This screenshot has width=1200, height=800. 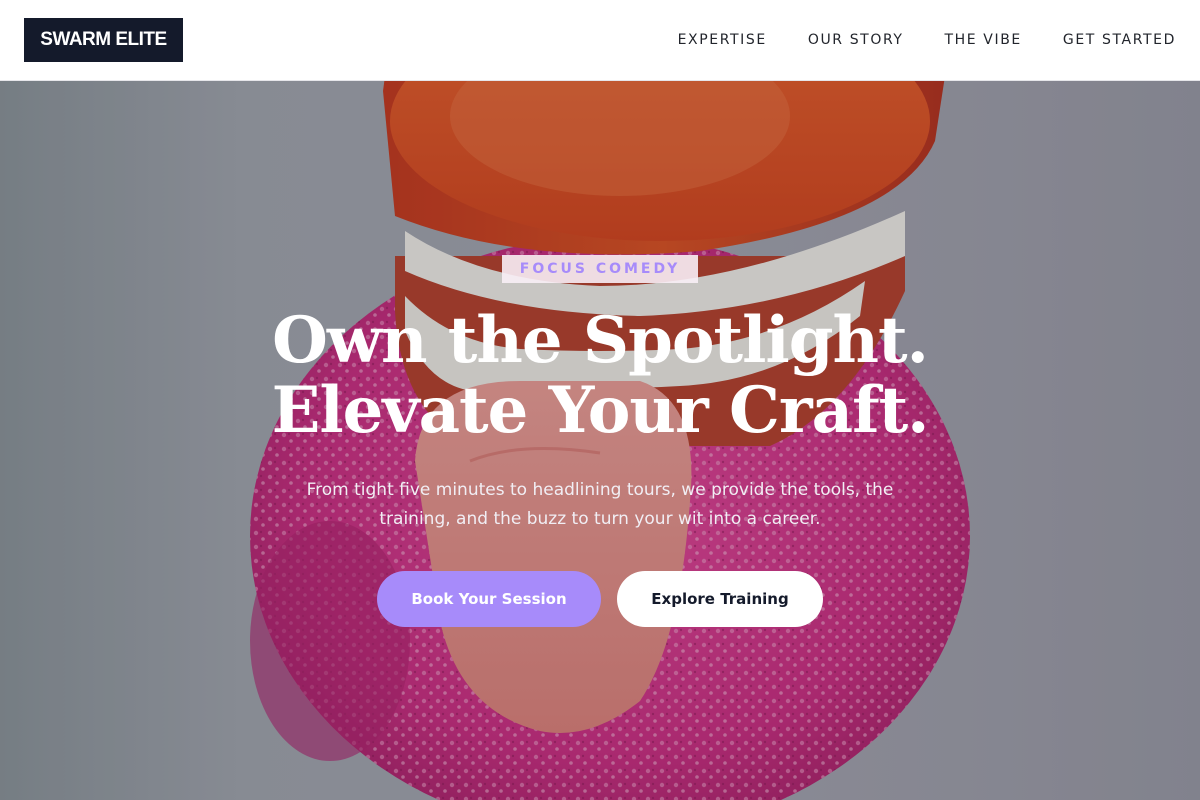 What do you see at coordinates (722, 40) in the screenshot?
I see `nav-link-expertise: EXPERTISE` at bounding box center [722, 40].